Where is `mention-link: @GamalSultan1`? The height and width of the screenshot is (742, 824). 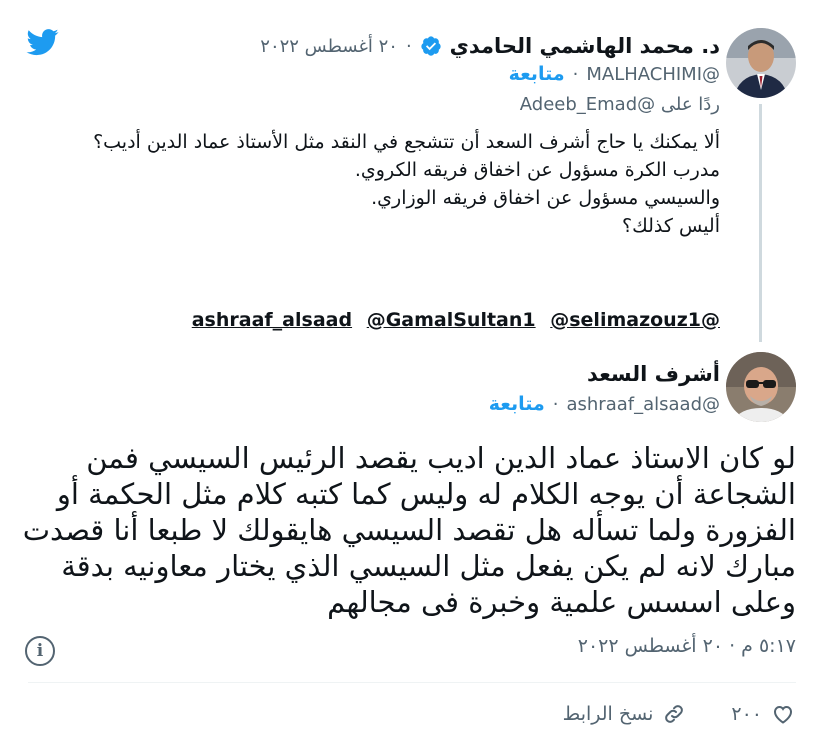
mention-link: @GamalSultan1 is located at coordinates (451, 320).